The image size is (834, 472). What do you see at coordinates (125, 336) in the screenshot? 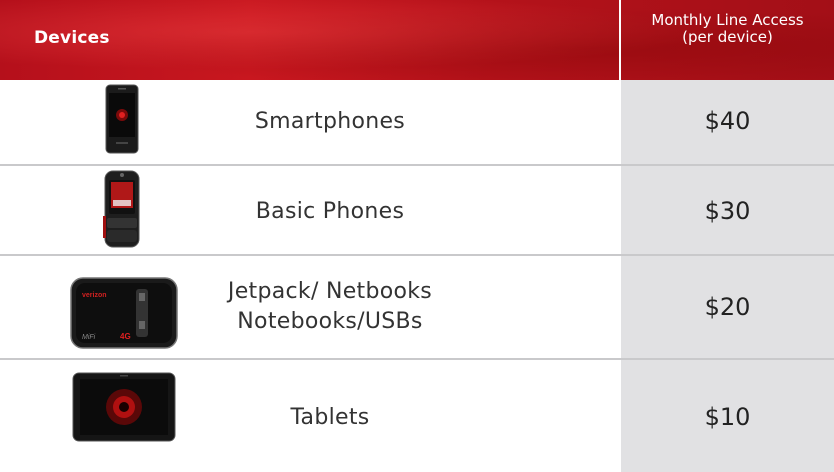
I see `svg-text: 4G` at bounding box center [125, 336].